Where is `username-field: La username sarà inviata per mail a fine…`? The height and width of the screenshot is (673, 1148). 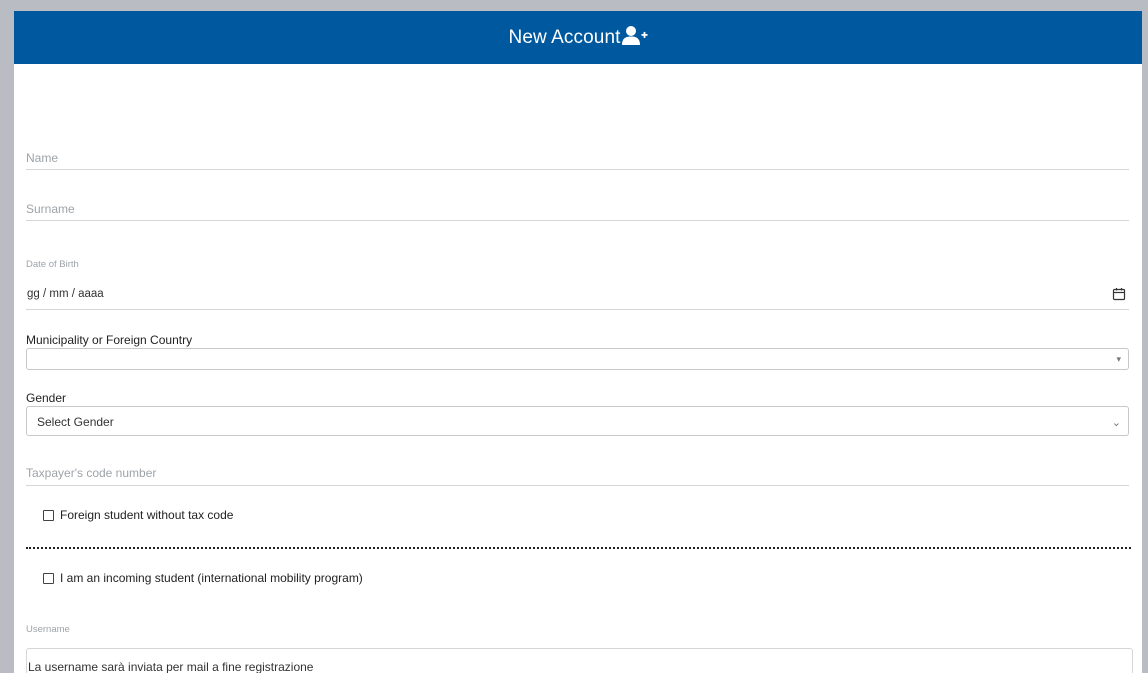 username-field: La username sarà inviata per mail a fine… is located at coordinates (579, 660).